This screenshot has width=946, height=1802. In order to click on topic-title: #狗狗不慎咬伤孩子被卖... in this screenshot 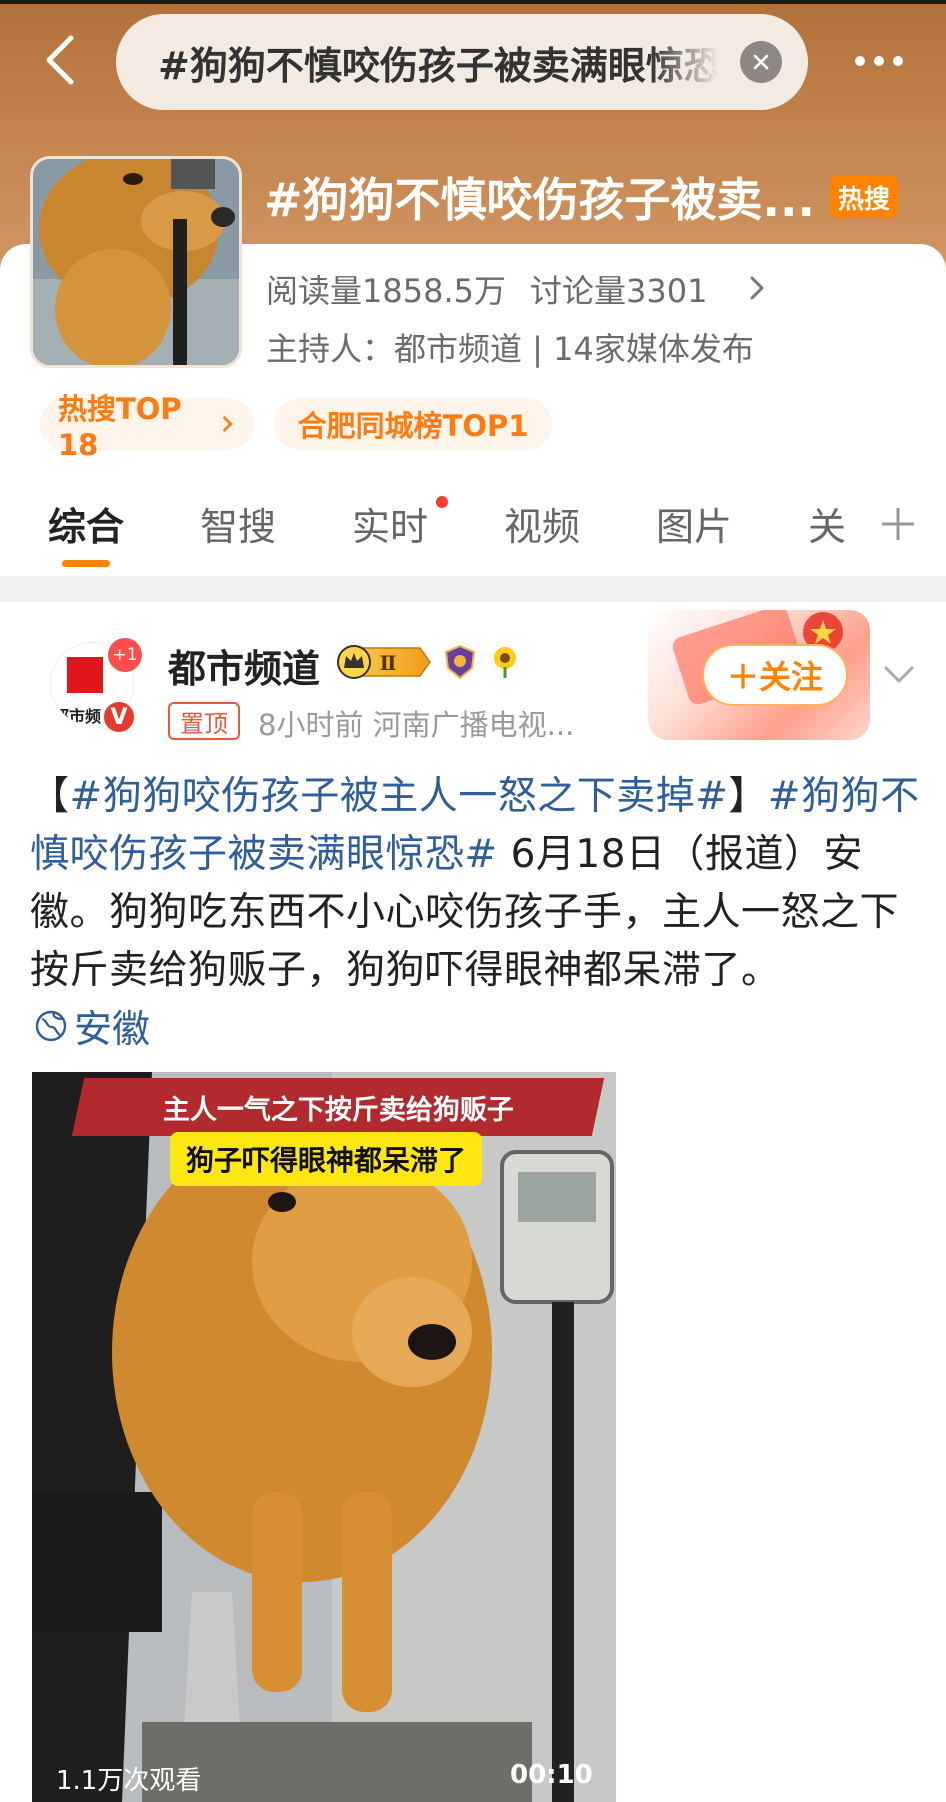, I will do `click(539, 200)`.